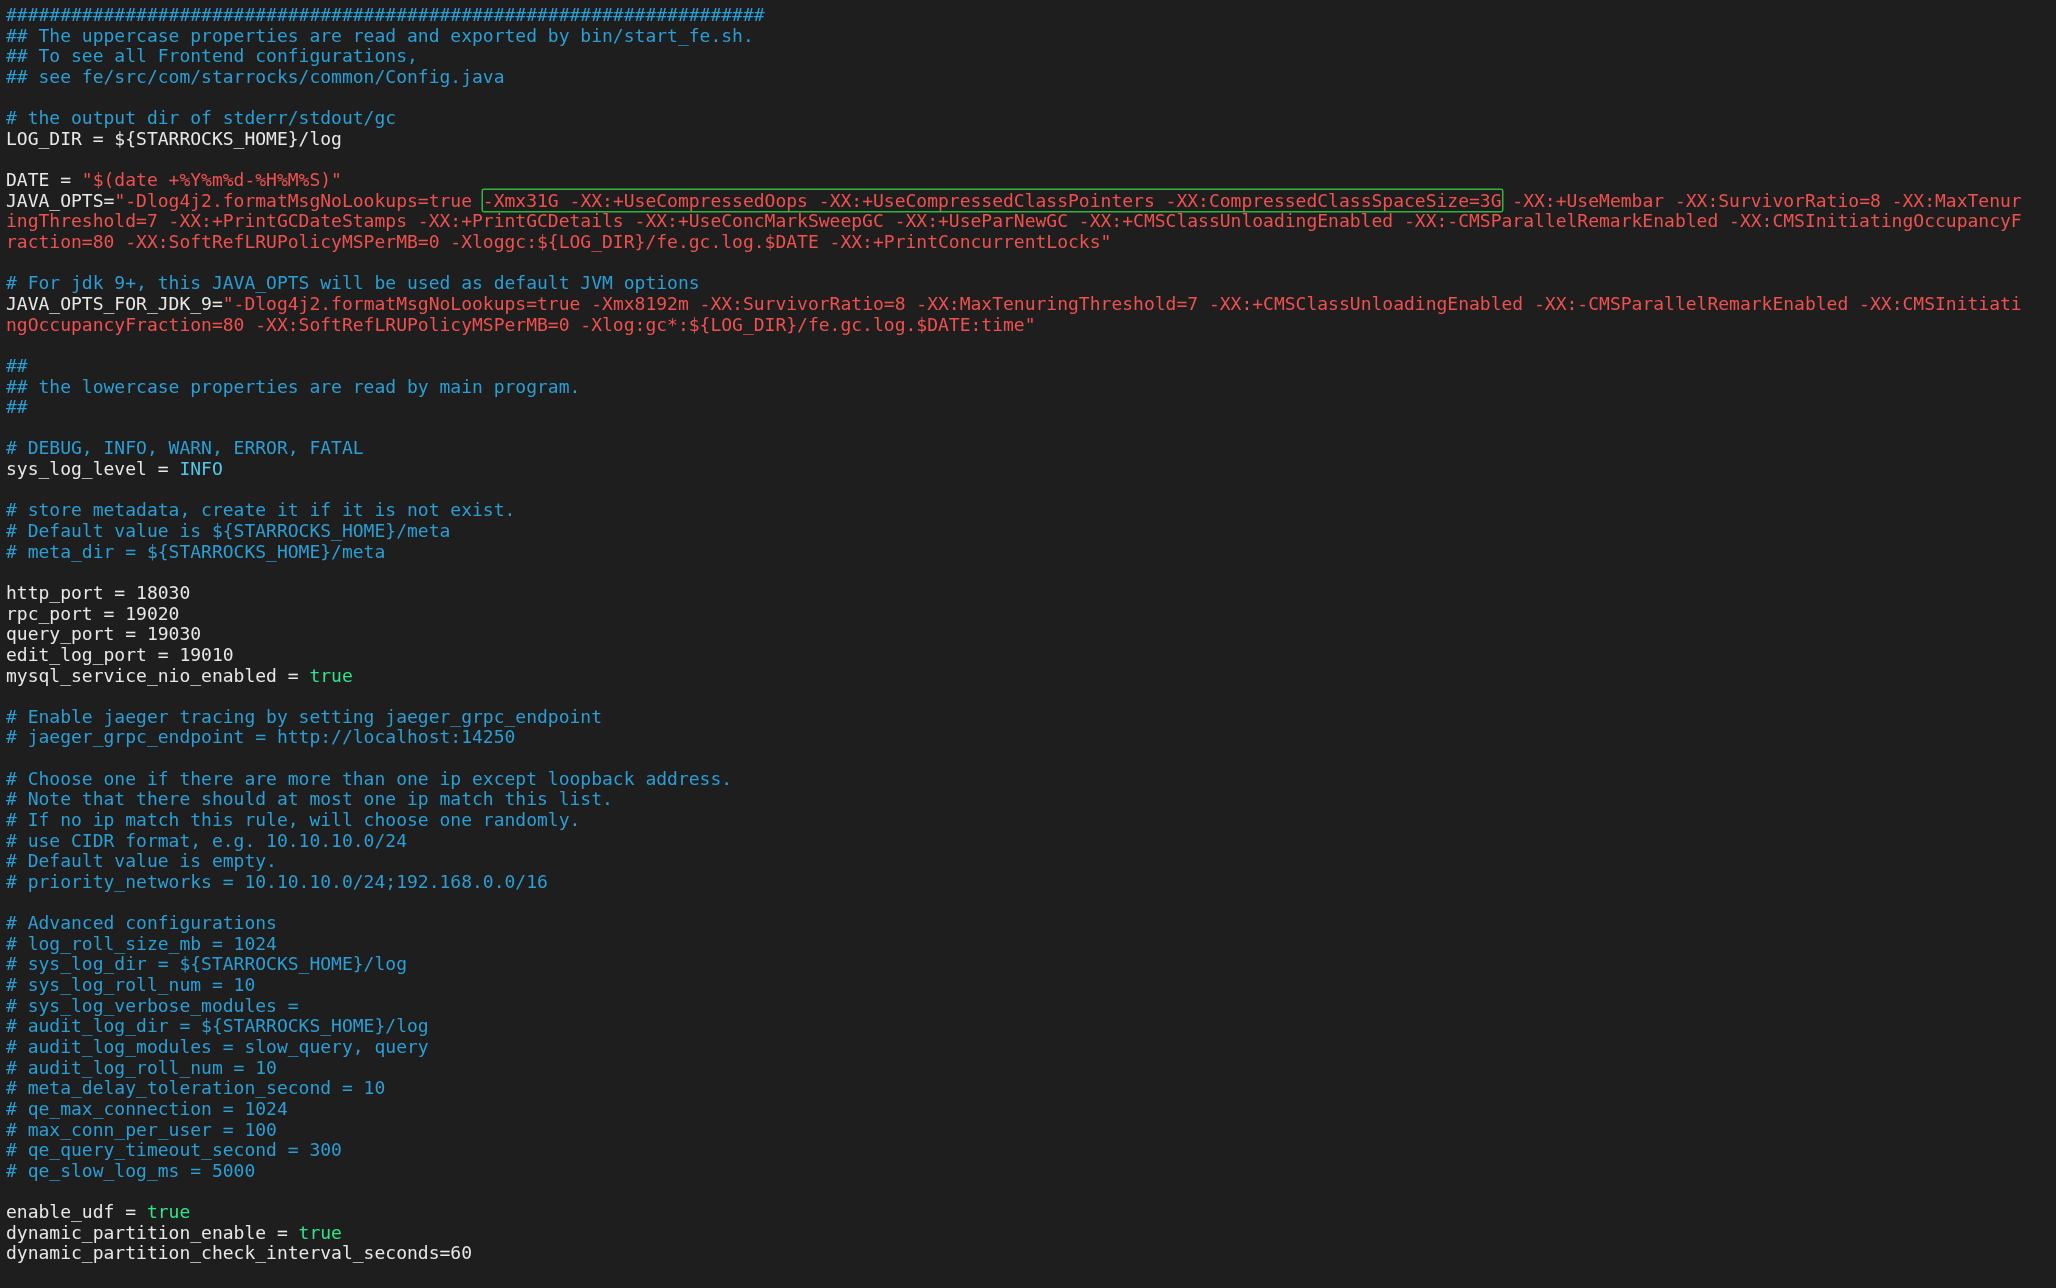 Image resolution: width=2056 pixels, height=1288 pixels. I want to click on comment-line: # For jdk 9+, this JAVA_OPTS will be used as default JVM options, so click(353, 283).